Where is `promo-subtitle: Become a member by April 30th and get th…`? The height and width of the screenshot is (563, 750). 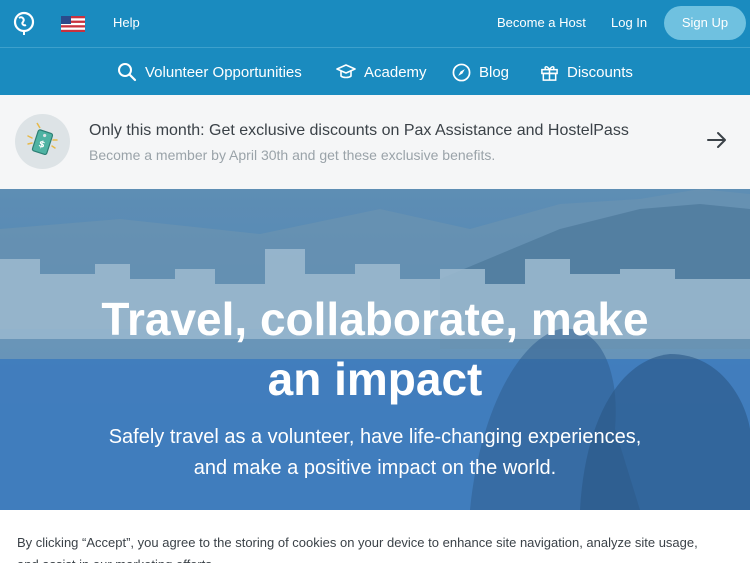 promo-subtitle: Become a member by April 30th and get th… is located at coordinates (292, 155).